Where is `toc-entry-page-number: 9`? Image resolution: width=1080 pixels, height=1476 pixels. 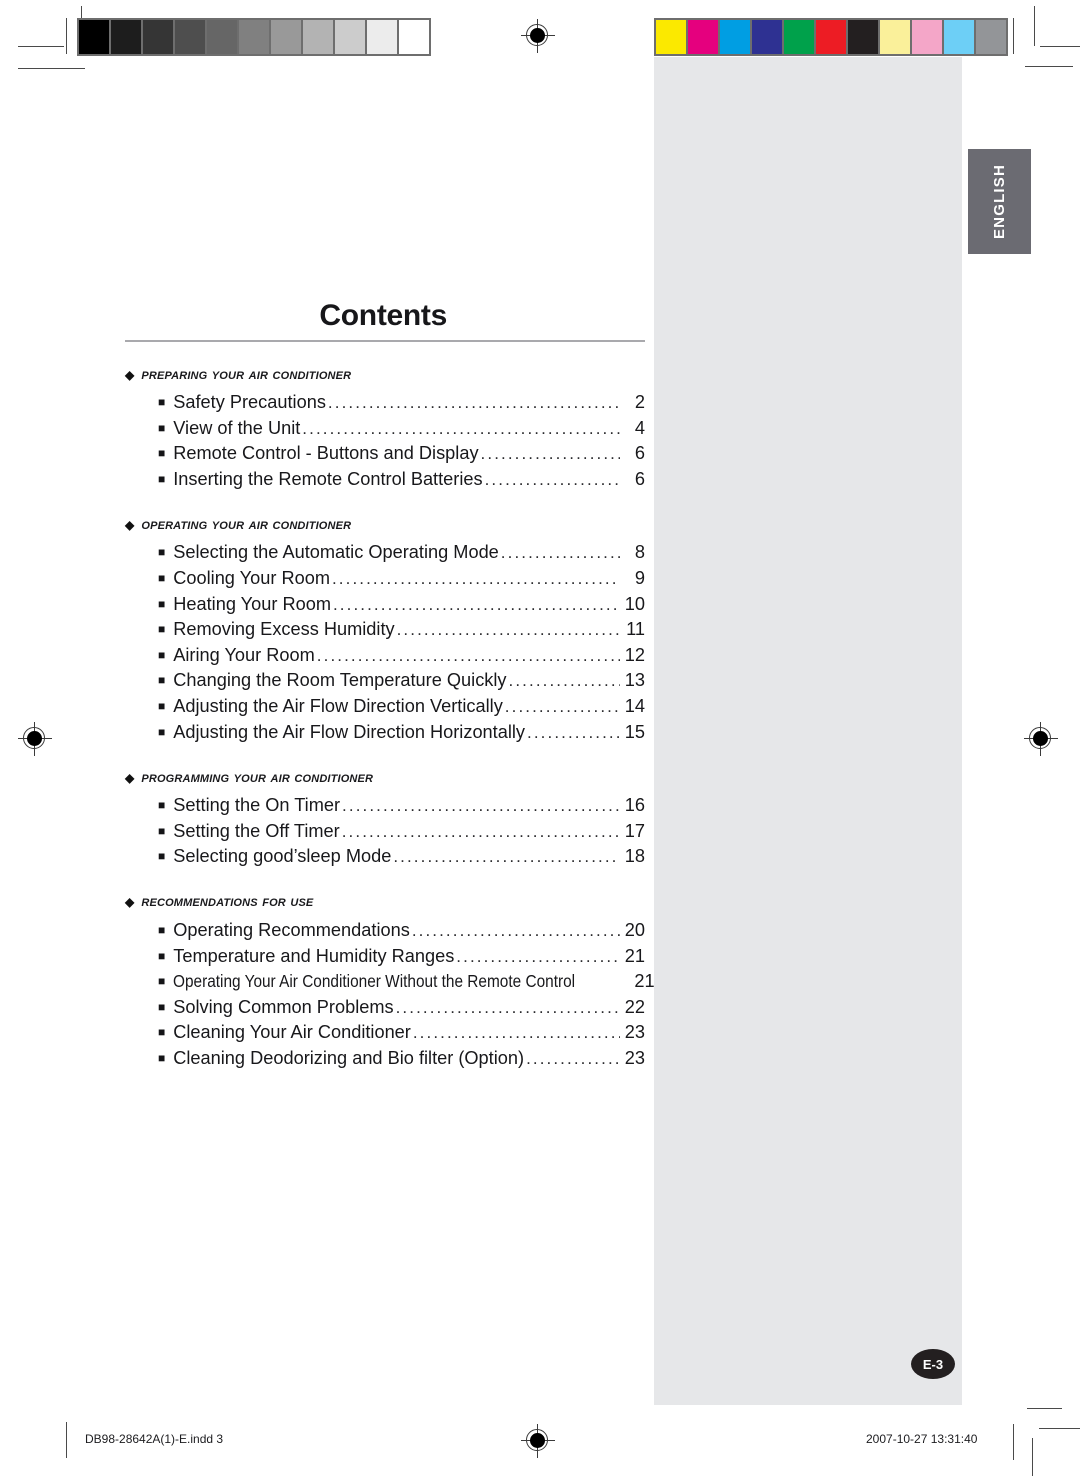
toc-entry-page-number: 9 is located at coordinates (639, 578).